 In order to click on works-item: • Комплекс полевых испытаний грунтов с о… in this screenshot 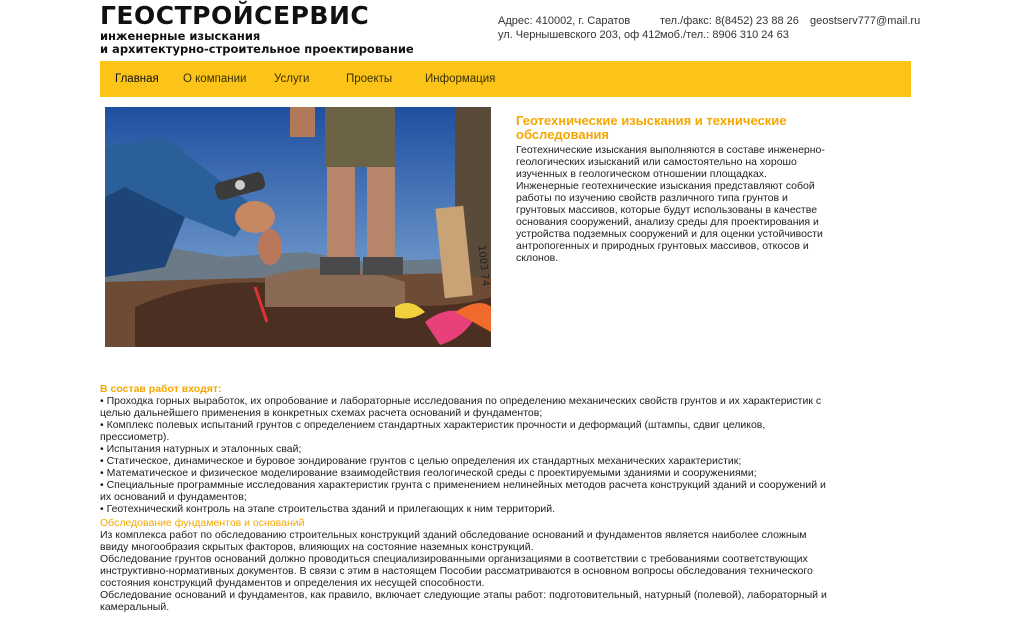, I will do `click(433, 431)`.